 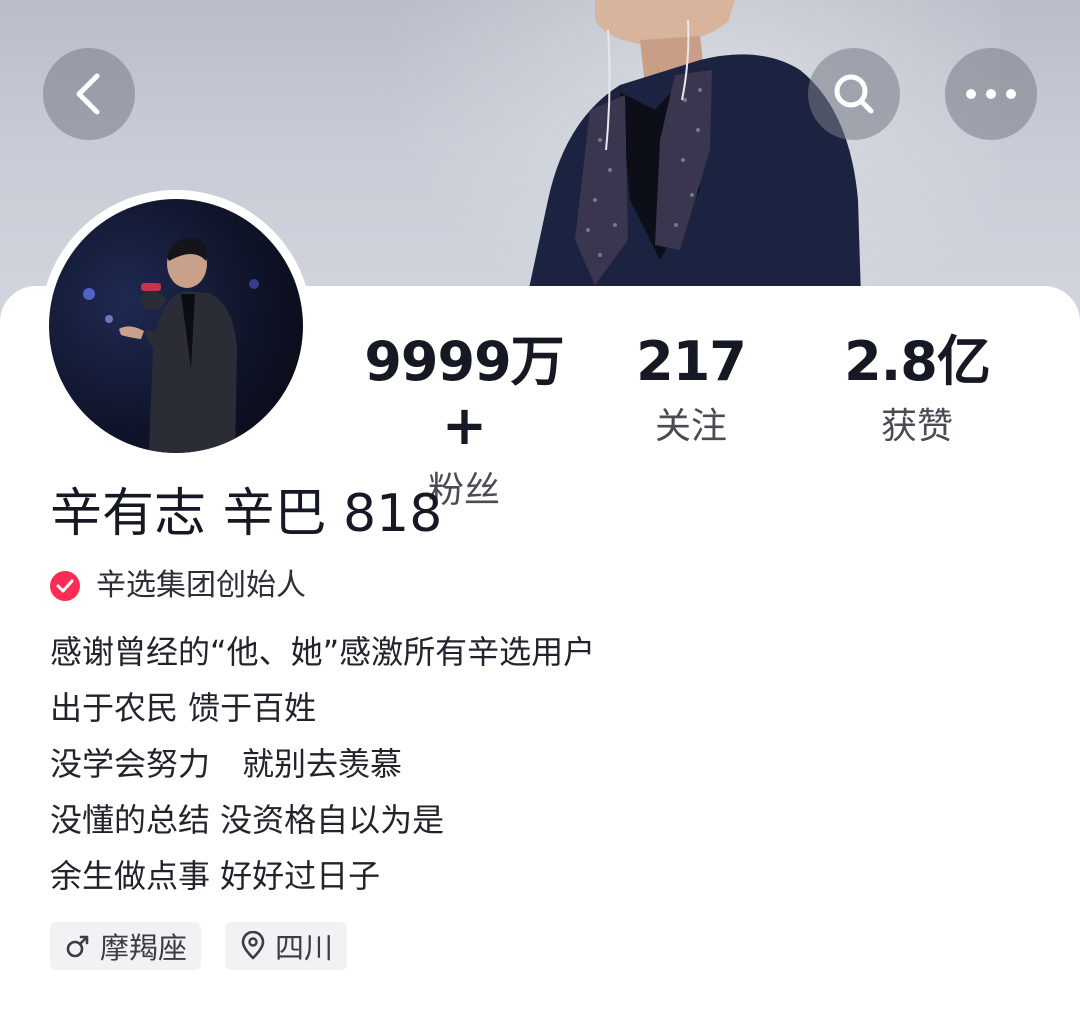 I want to click on profile-name: 辛有志 辛巴 818, so click(x=246, y=514).